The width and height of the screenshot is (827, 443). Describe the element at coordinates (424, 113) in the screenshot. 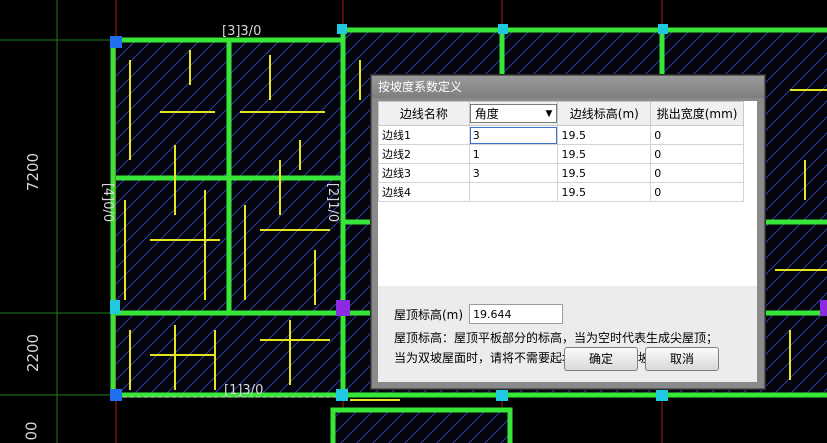

I see `column-header-edge-name: 边线名称` at that location.